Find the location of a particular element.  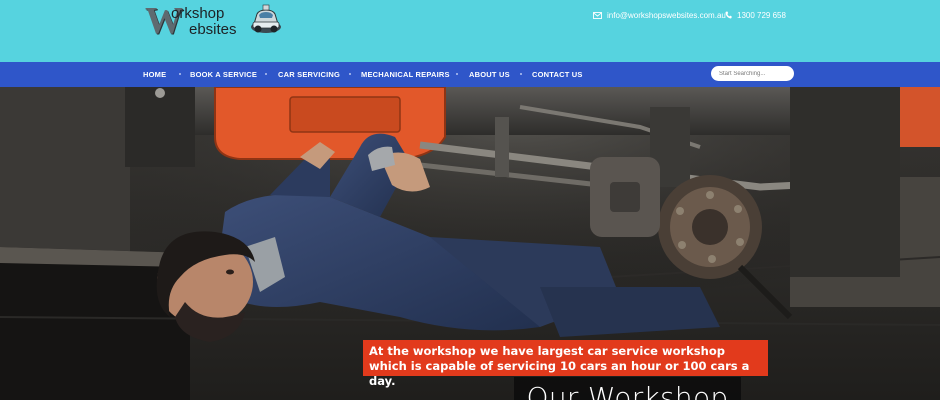

site-logo: W orkshop ebsites is located at coordinates (215, 23).